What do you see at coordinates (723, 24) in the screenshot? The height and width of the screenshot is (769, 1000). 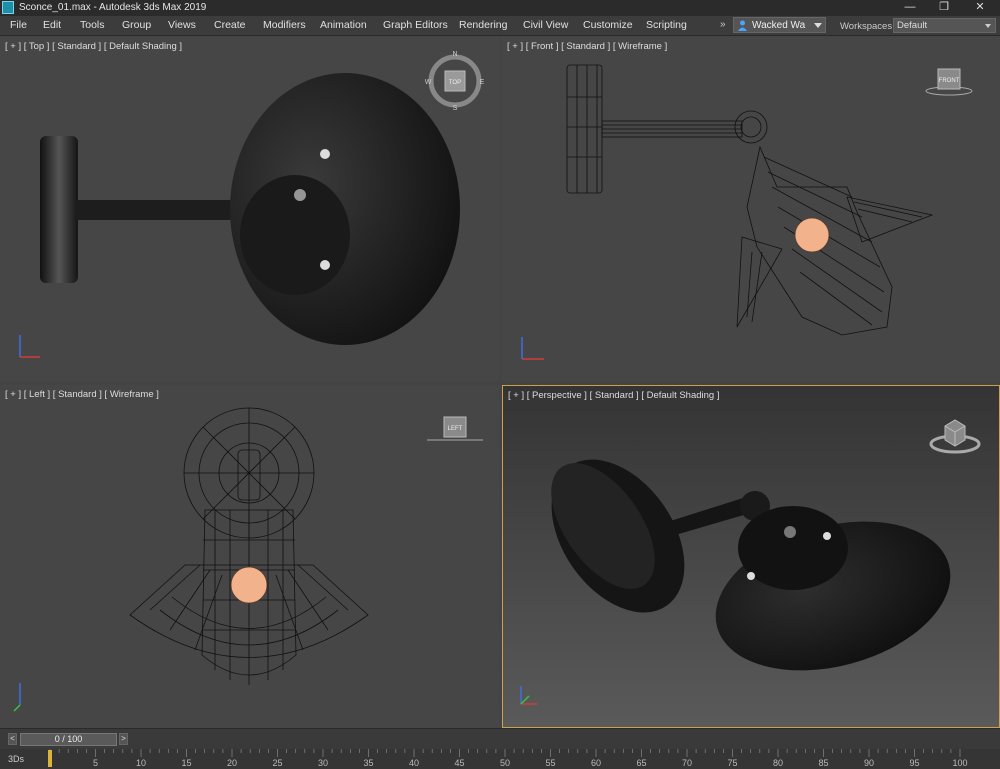 I see `menu-overflow-button: »` at bounding box center [723, 24].